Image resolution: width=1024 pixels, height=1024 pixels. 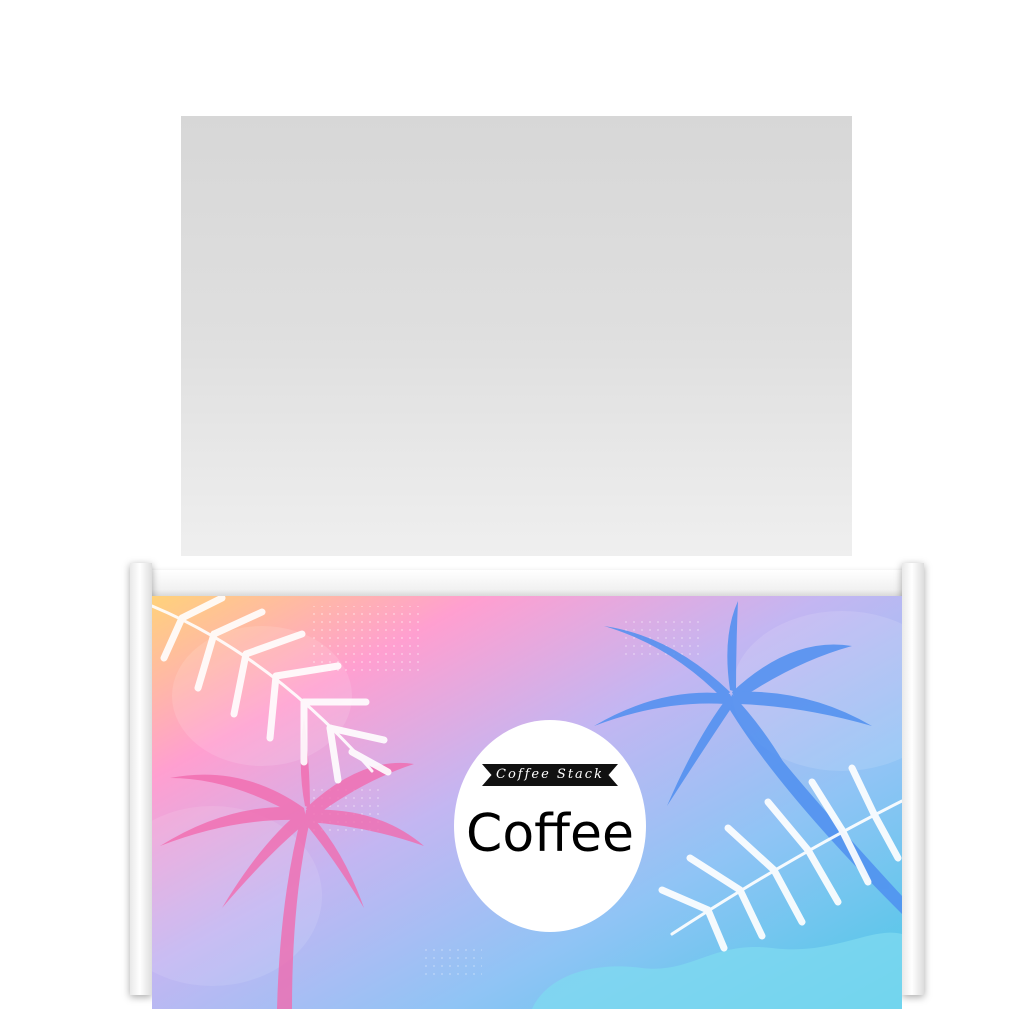 What do you see at coordinates (913, 779) in the screenshot?
I see `counter-post-right` at bounding box center [913, 779].